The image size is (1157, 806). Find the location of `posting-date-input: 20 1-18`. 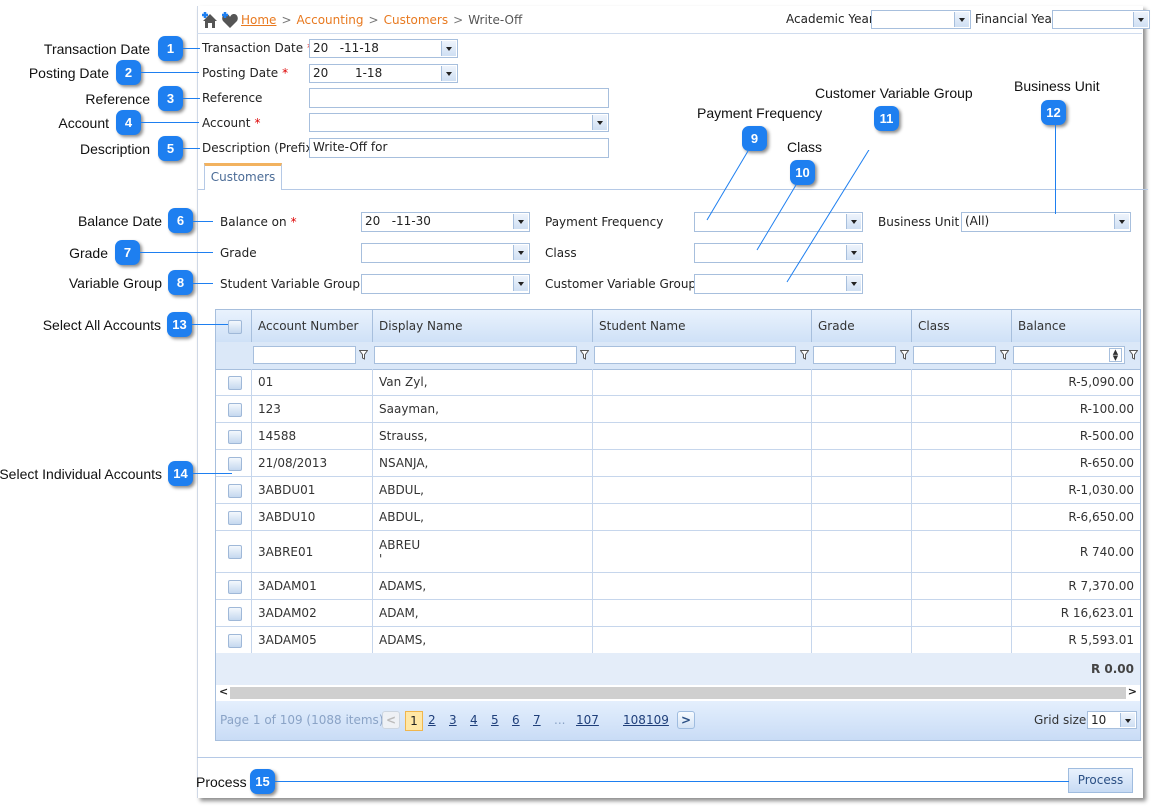

posting-date-input: 20 1-18 is located at coordinates (383, 73).